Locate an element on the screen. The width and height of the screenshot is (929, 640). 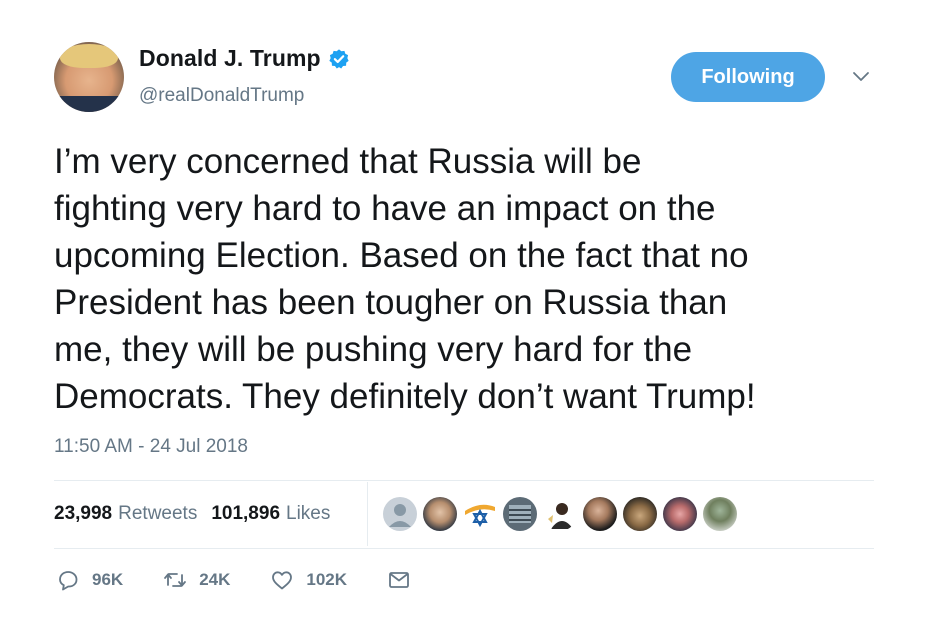
envelope-icon is located at coordinates (399, 580).